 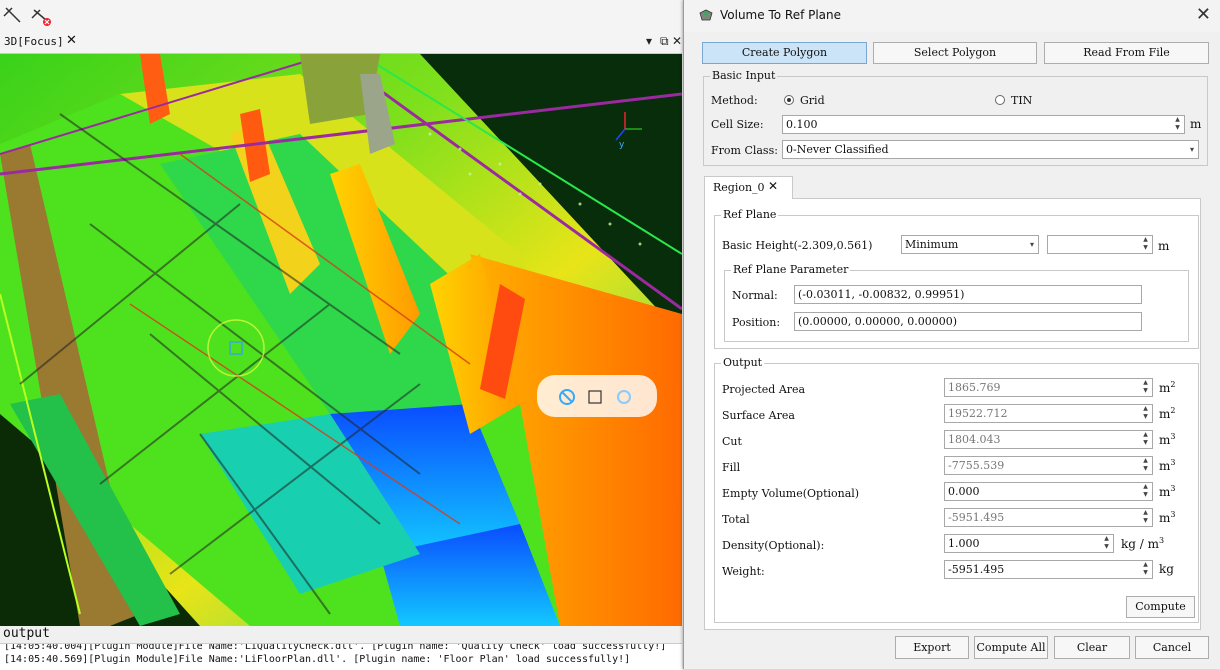 What do you see at coordinates (878, 321) in the screenshot?
I see `position-value: (0.00000, 0.00000, 0.00000)` at bounding box center [878, 321].